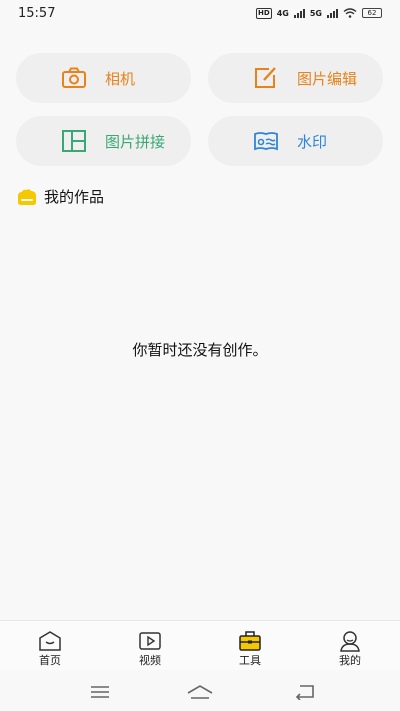 Image resolution: width=400 pixels, height=711 pixels. What do you see at coordinates (250, 641) in the screenshot?
I see `toolbox-icon` at bounding box center [250, 641].